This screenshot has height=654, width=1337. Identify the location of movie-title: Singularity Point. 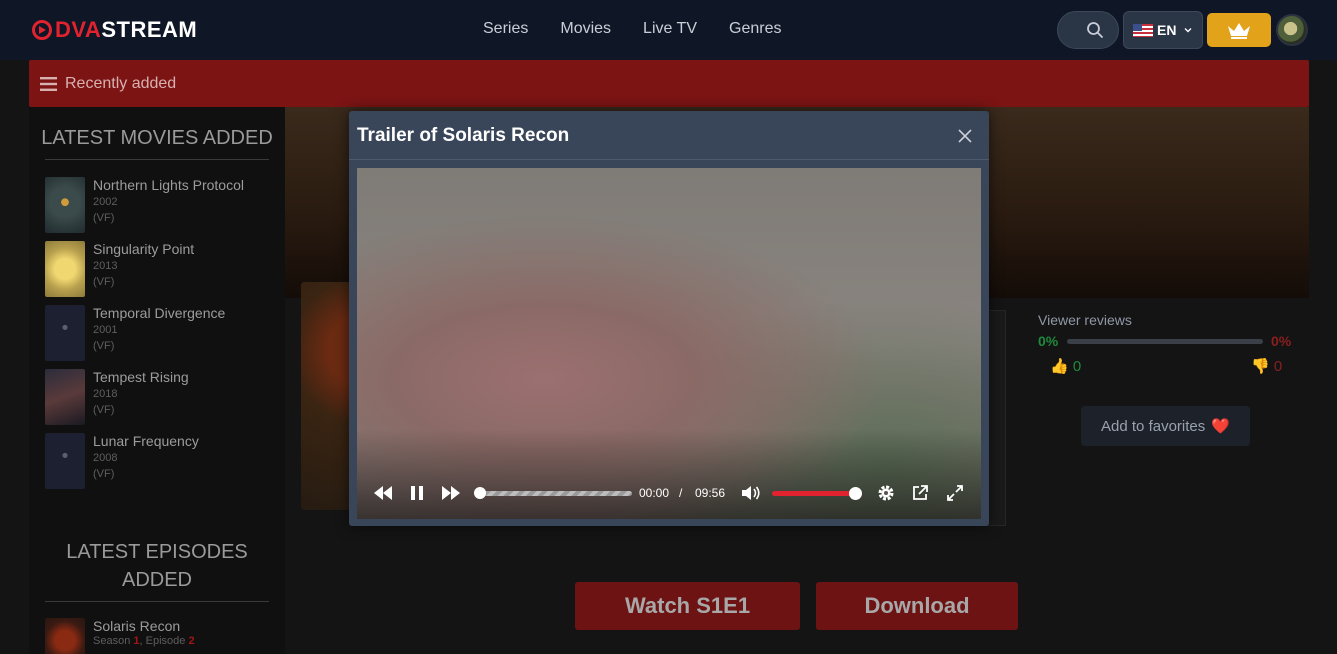
(144, 249).